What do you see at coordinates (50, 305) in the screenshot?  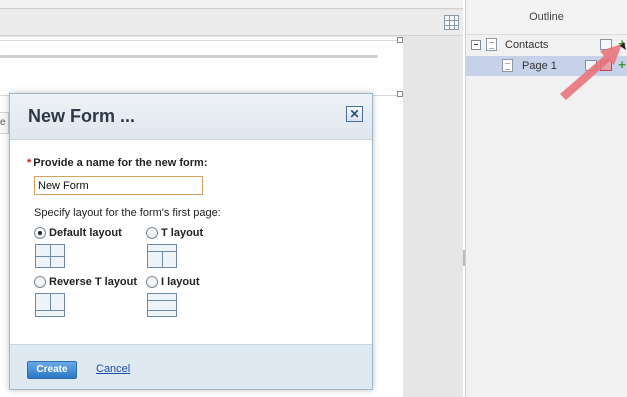 I see `reverse-t-layout-thumbnail` at bounding box center [50, 305].